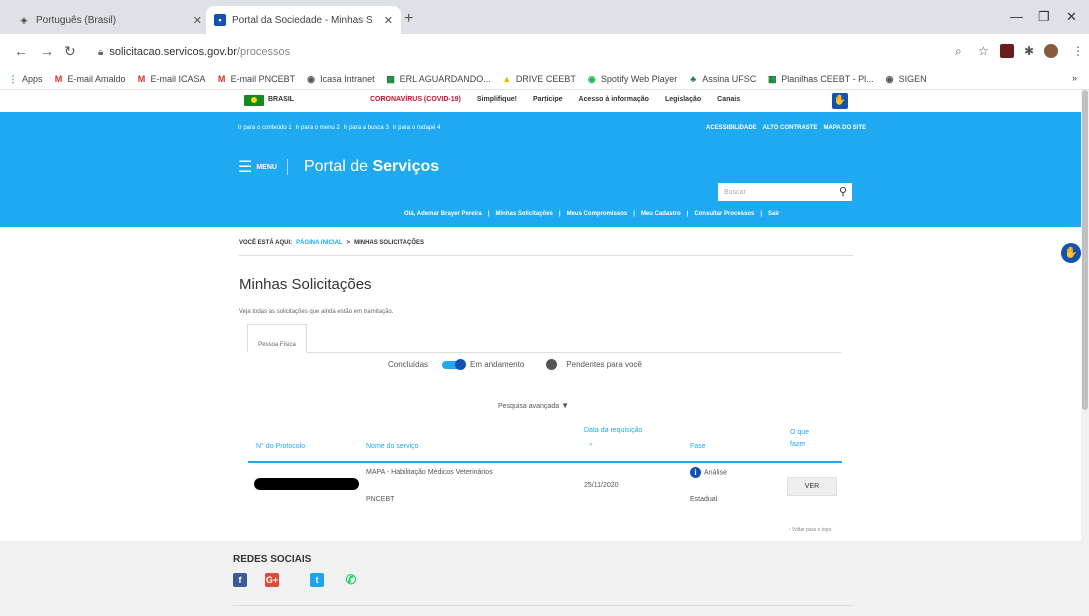  What do you see at coordinates (317, 580) in the screenshot?
I see `twitter-icon: t` at bounding box center [317, 580].